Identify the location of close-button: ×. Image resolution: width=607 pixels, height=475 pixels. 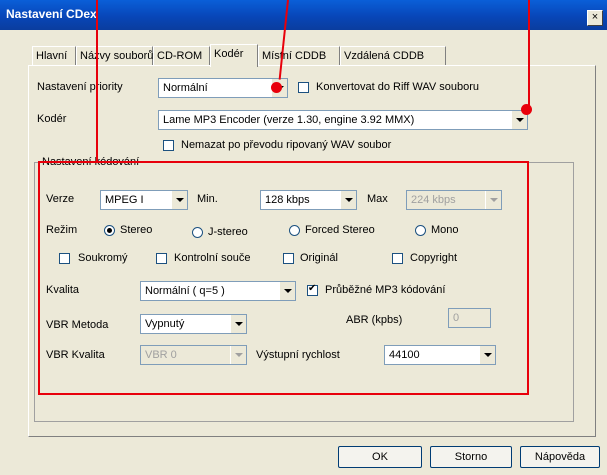
(595, 18).